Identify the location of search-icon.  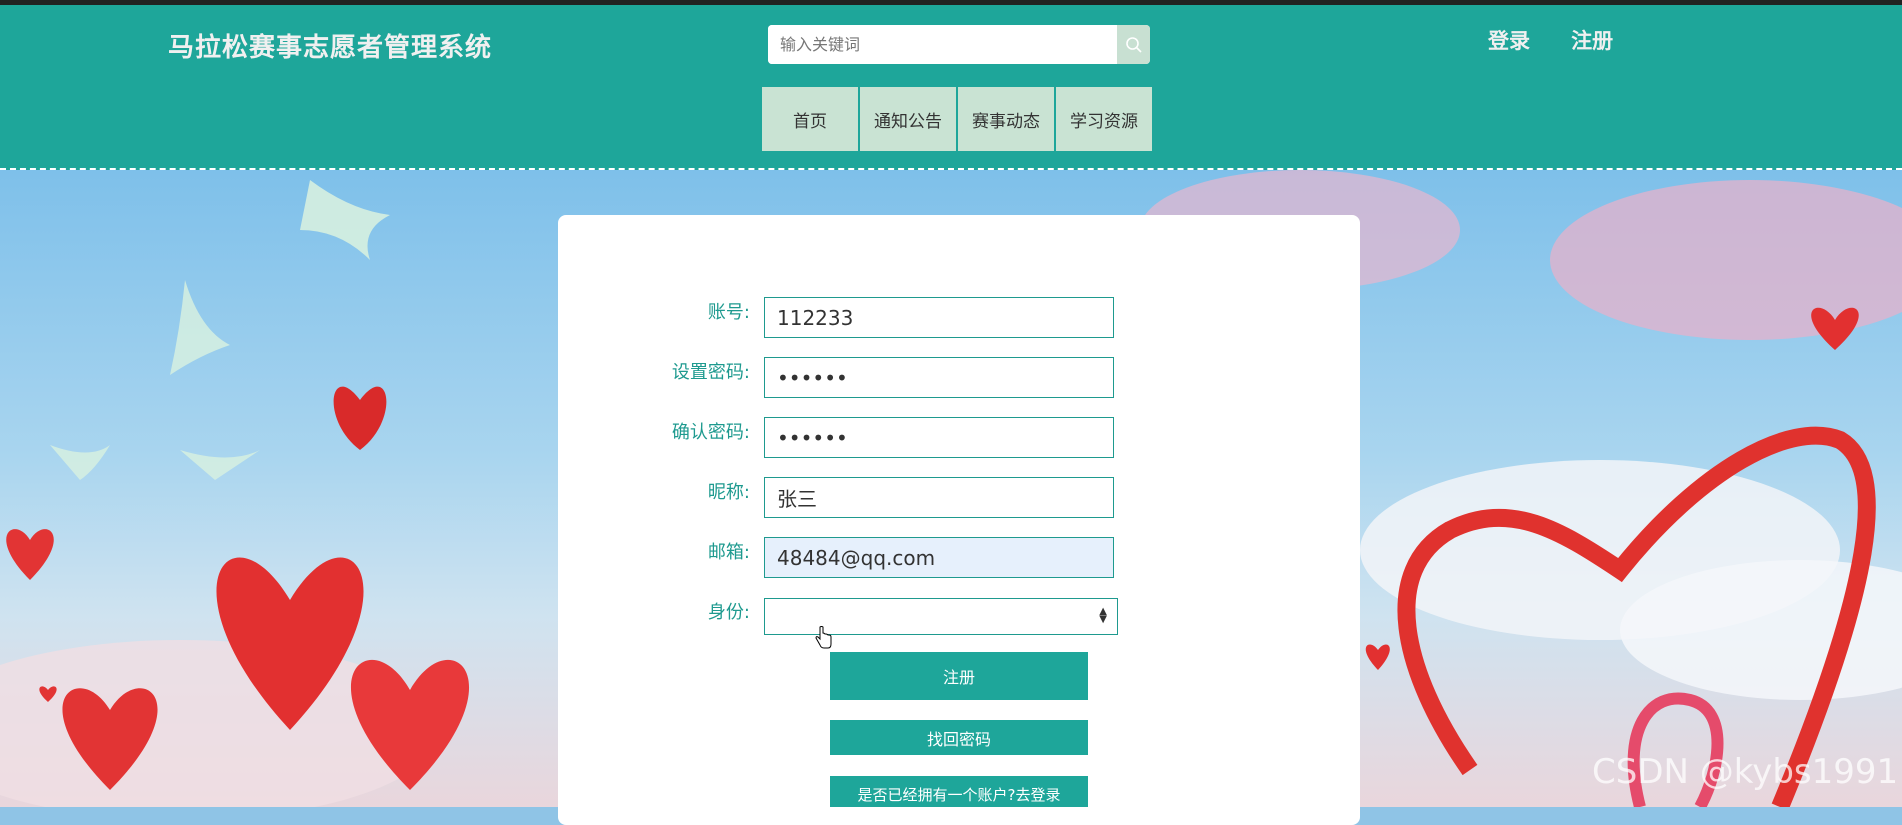
(1133, 44).